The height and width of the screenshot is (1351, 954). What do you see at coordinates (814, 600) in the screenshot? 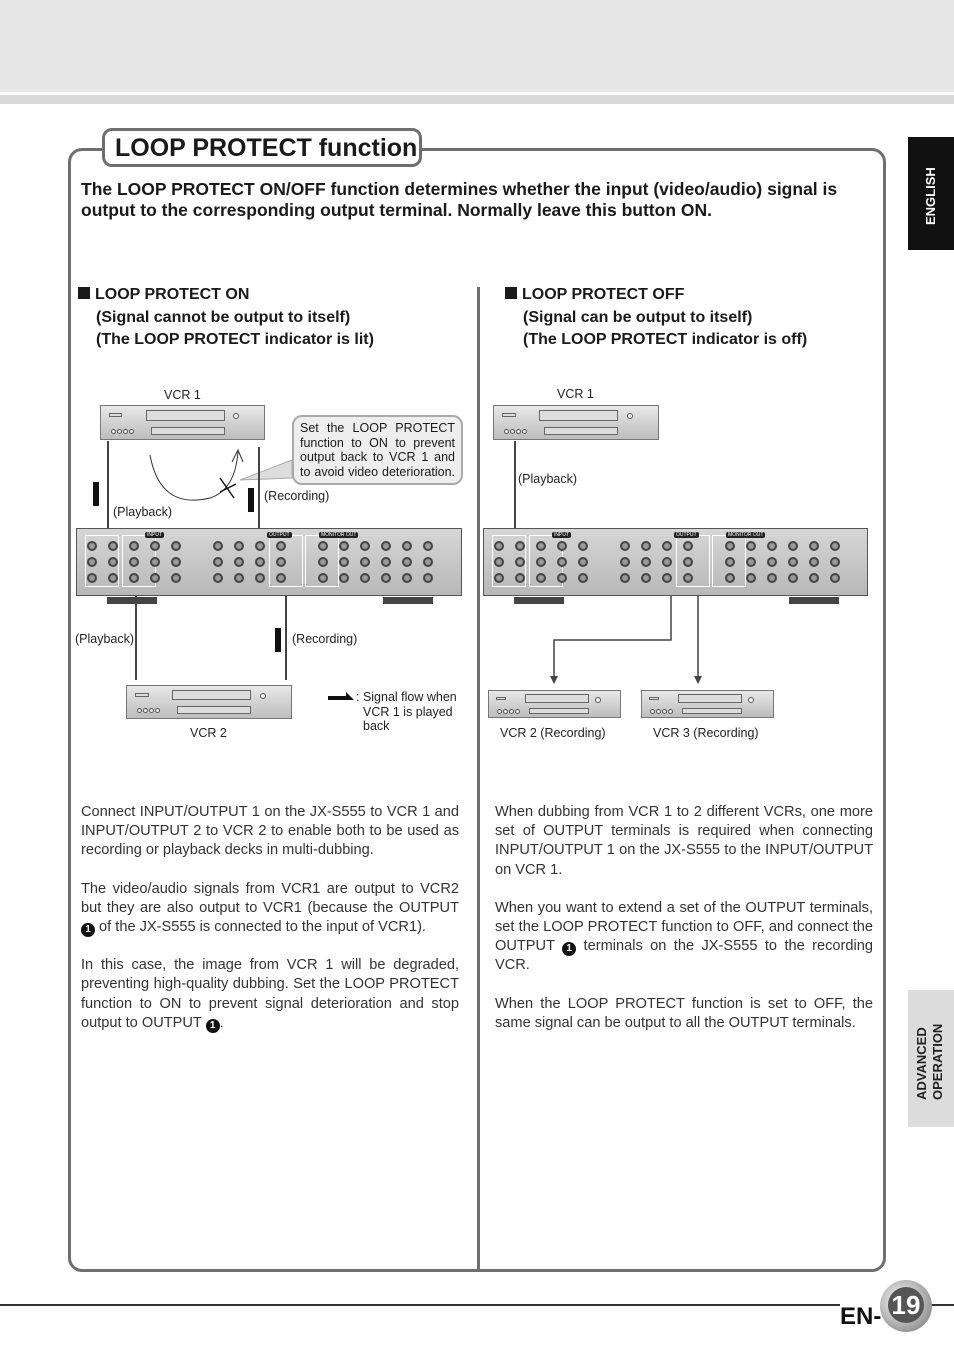
I see `panel-foot` at bounding box center [814, 600].